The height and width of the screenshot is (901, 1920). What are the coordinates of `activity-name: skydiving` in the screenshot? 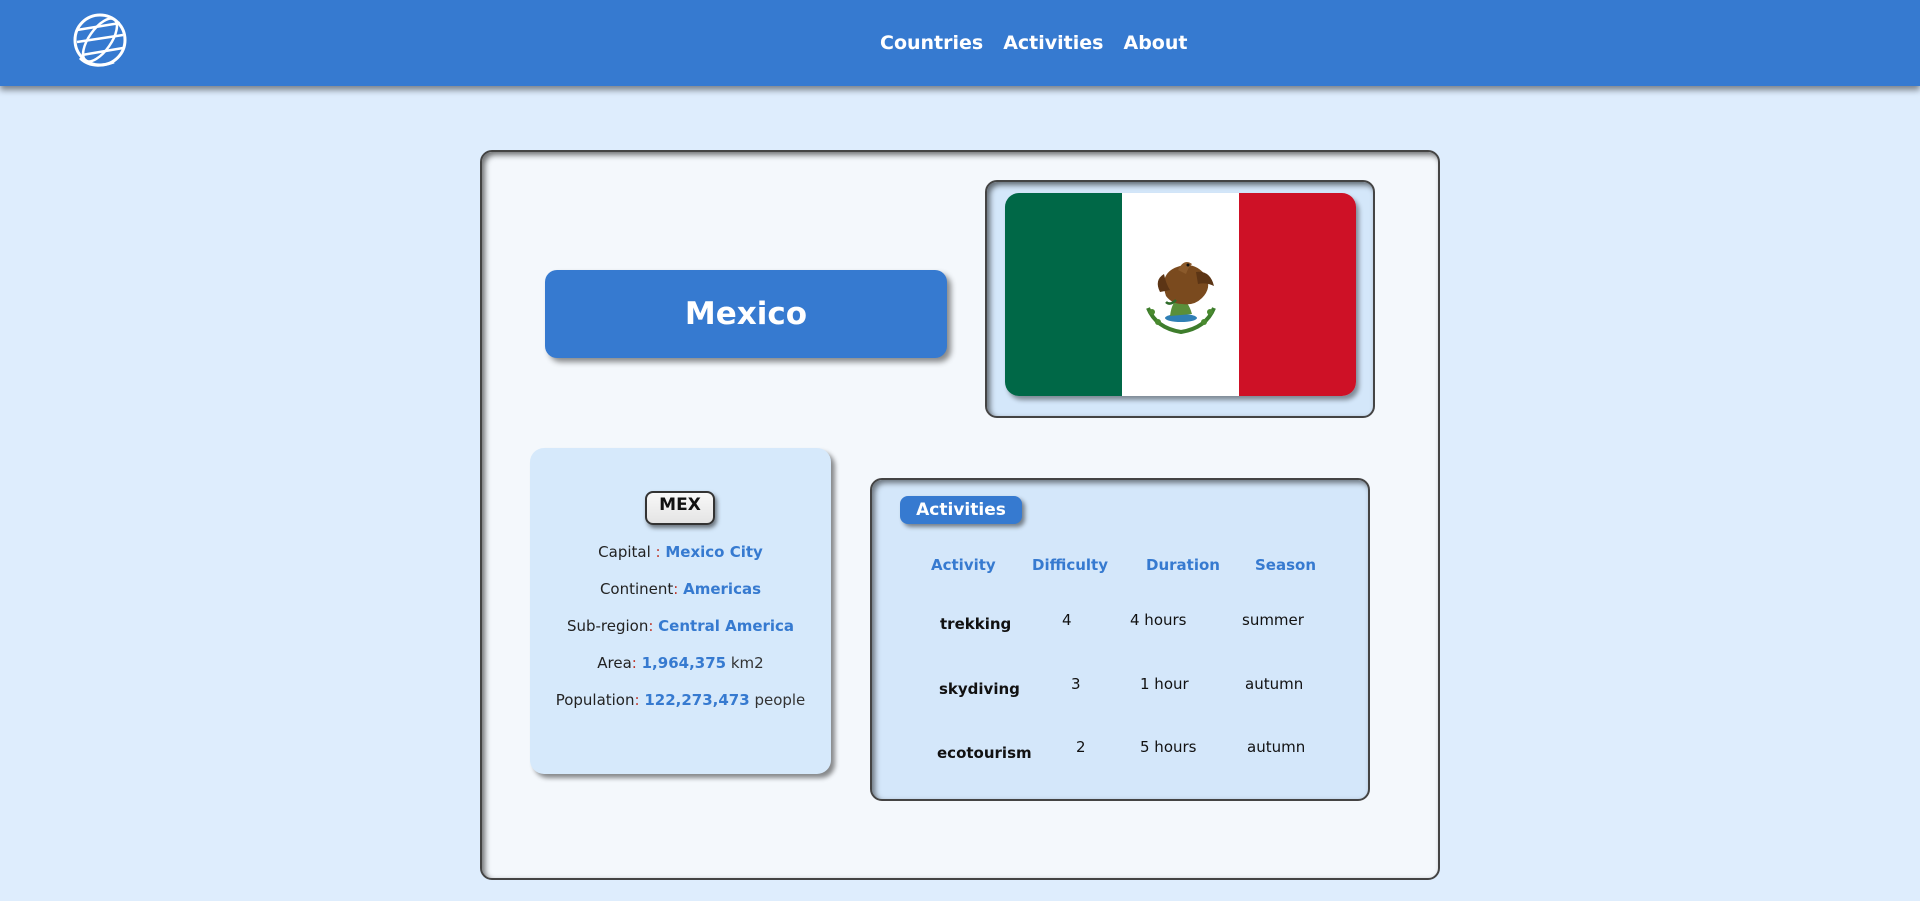 It's located at (979, 689).